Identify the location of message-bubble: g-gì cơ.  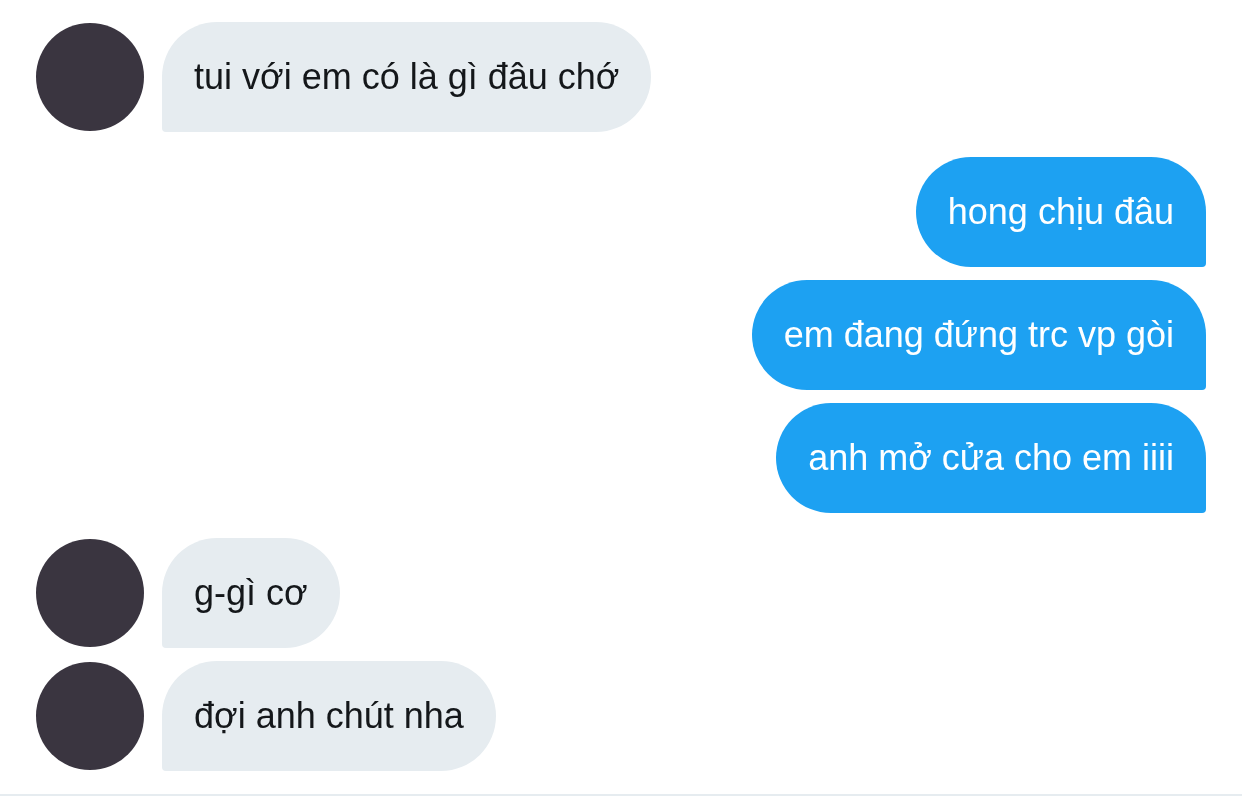
(251, 593).